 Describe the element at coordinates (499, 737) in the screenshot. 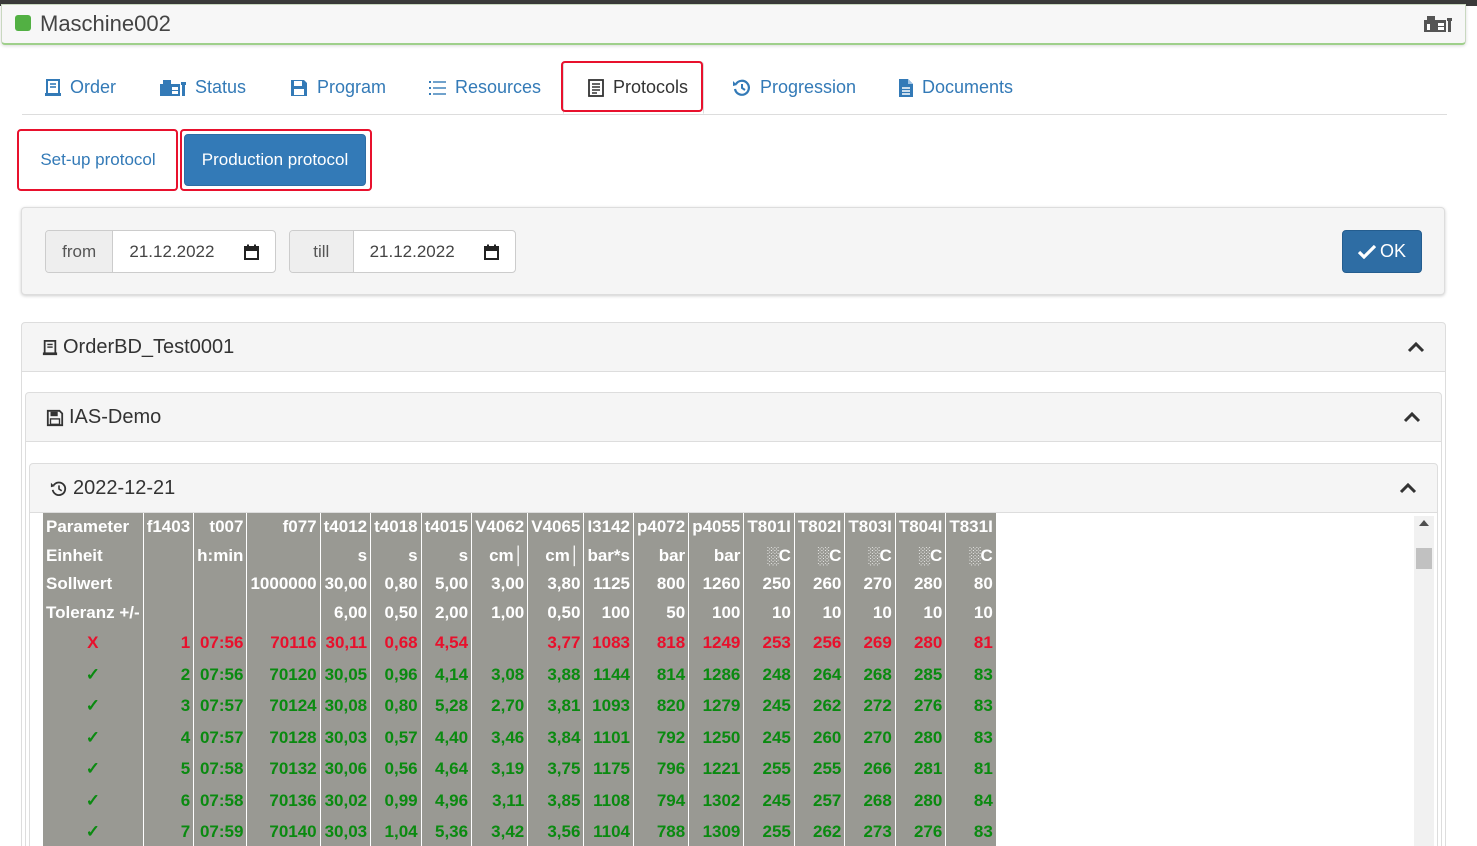

I see `table-cell: 3,46` at that location.